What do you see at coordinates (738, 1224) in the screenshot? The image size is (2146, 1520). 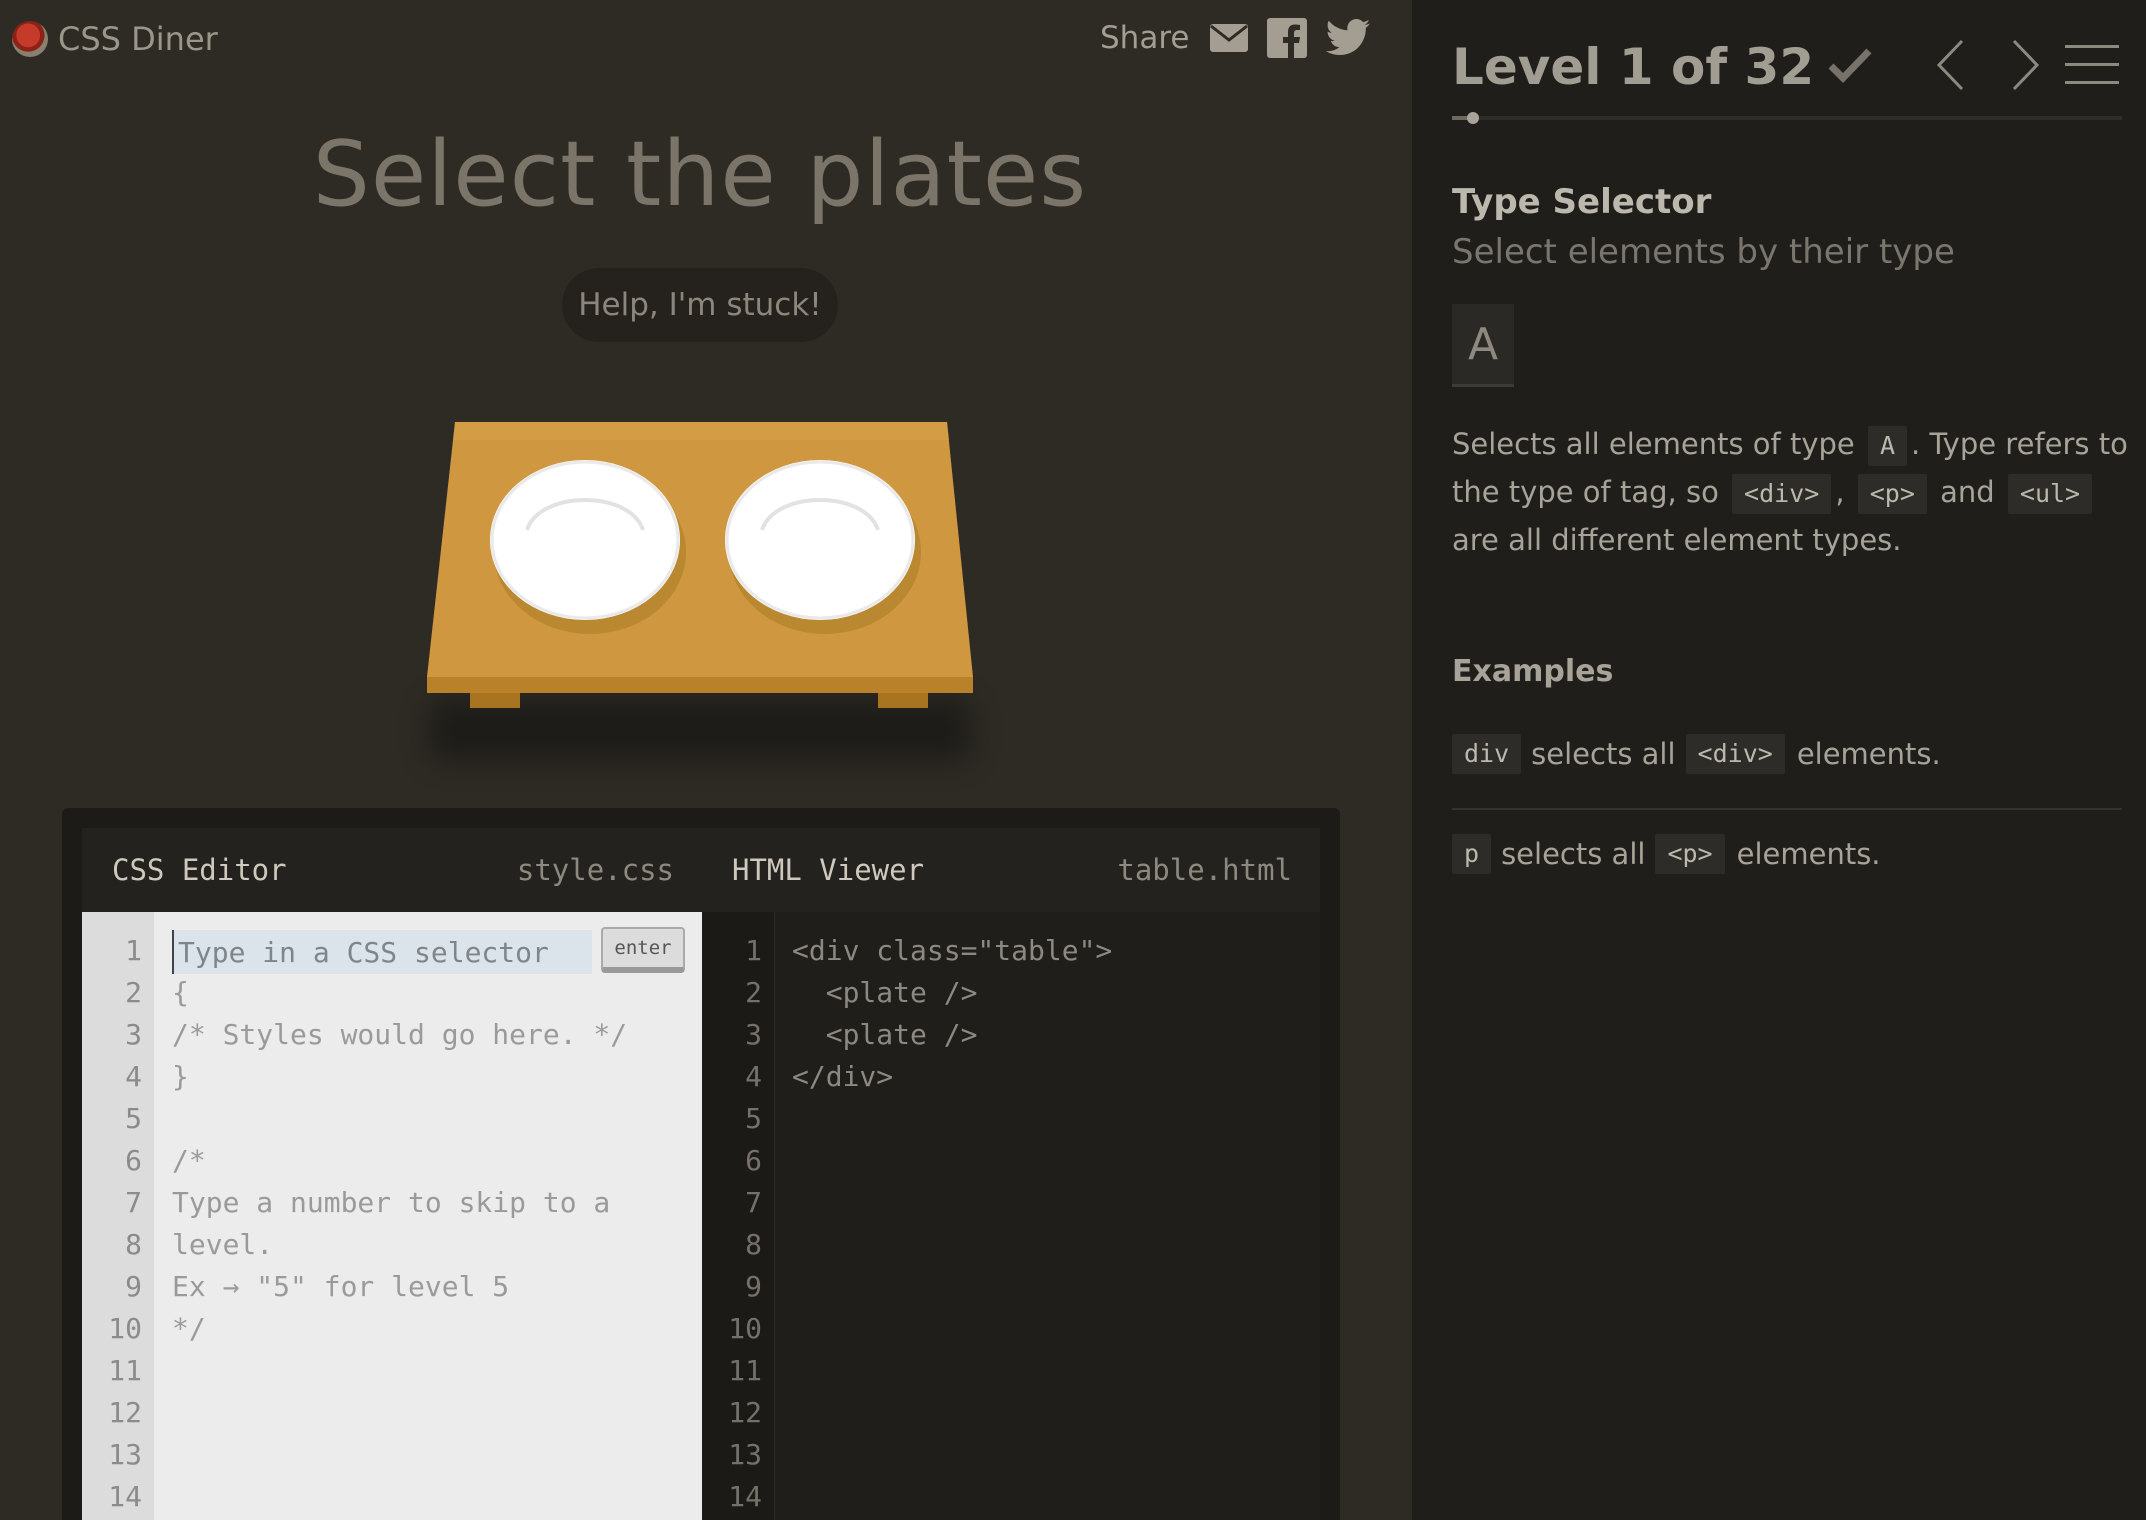 I see `html-line-numbers: 1 2 3 4 5 6 7 8 9 10 11 12 13 14` at bounding box center [738, 1224].